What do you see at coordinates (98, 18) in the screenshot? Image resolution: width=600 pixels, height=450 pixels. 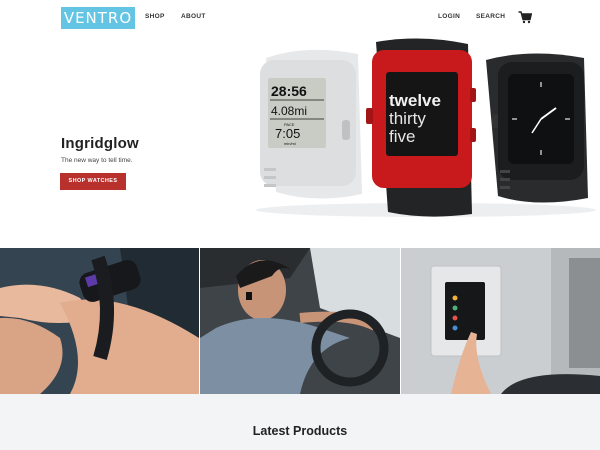 I see `brand-logo: VENTRO` at bounding box center [98, 18].